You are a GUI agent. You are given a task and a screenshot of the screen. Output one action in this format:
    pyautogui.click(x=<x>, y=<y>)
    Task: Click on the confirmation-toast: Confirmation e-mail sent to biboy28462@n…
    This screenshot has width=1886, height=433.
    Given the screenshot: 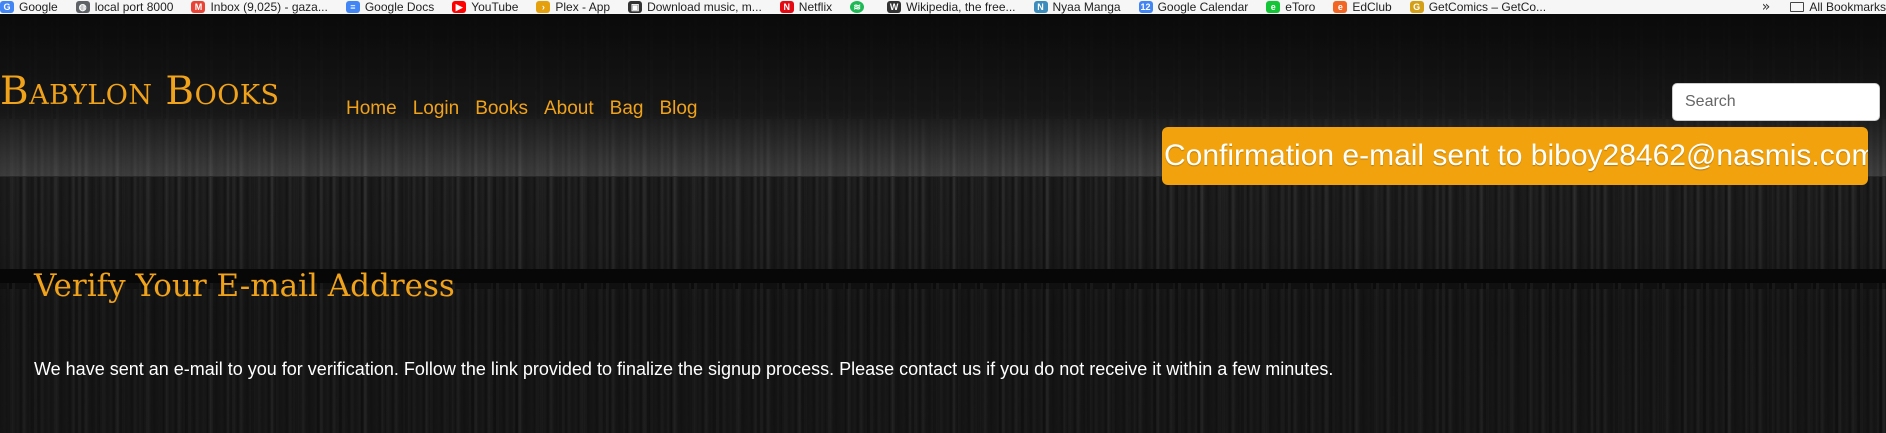 What is the action you would take?
    pyautogui.click(x=1515, y=156)
    